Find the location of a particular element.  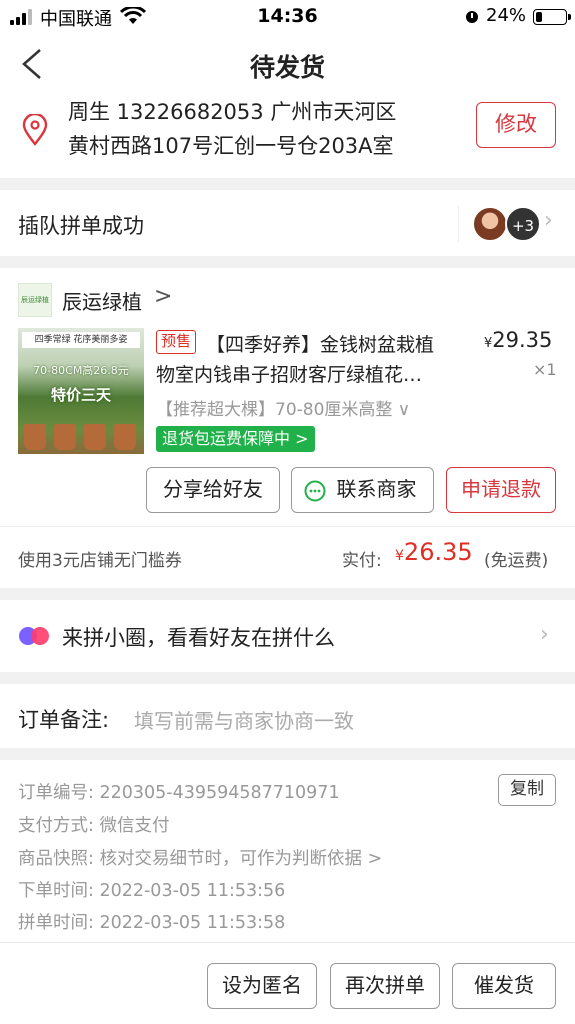

page-title: 待发货 is located at coordinates (287, 67).